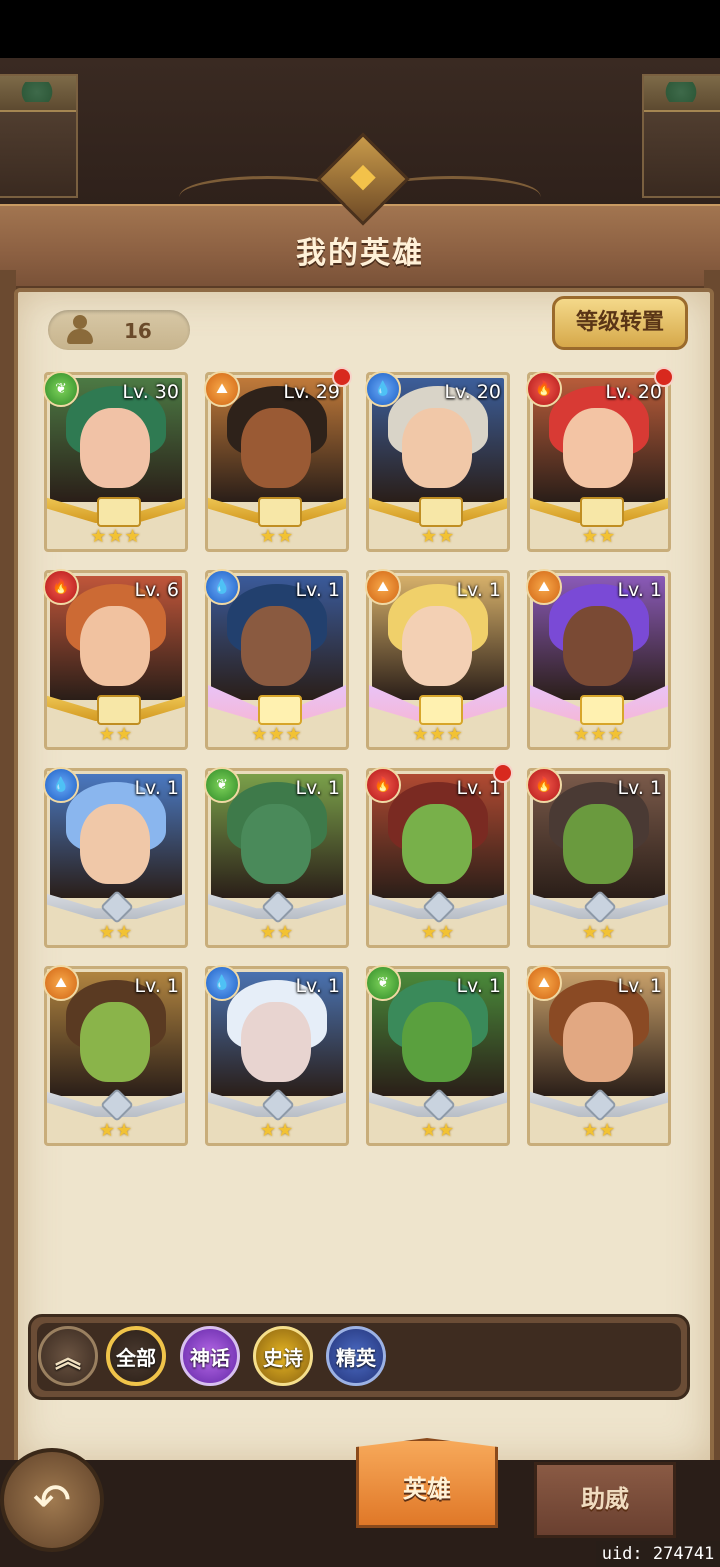 This screenshot has width=720, height=1567. I want to click on hero-card: Lv. 20 🔥 ★★, so click(600, 459).